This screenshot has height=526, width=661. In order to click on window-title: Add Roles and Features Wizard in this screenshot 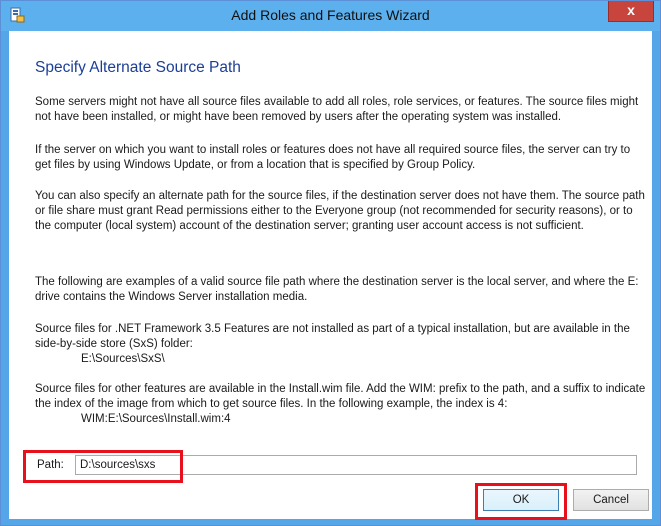, I will do `click(330, 15)`.